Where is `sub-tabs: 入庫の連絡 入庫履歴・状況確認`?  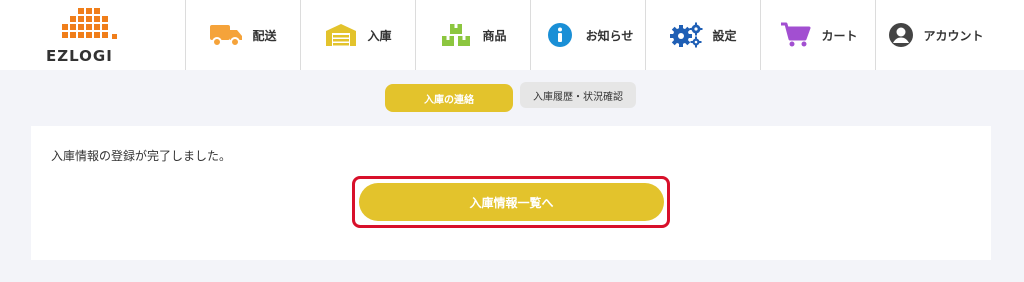
sub-tabs: 入庫の連絡 入庫履歴・状況確認 is located at coordinates (512, 97).